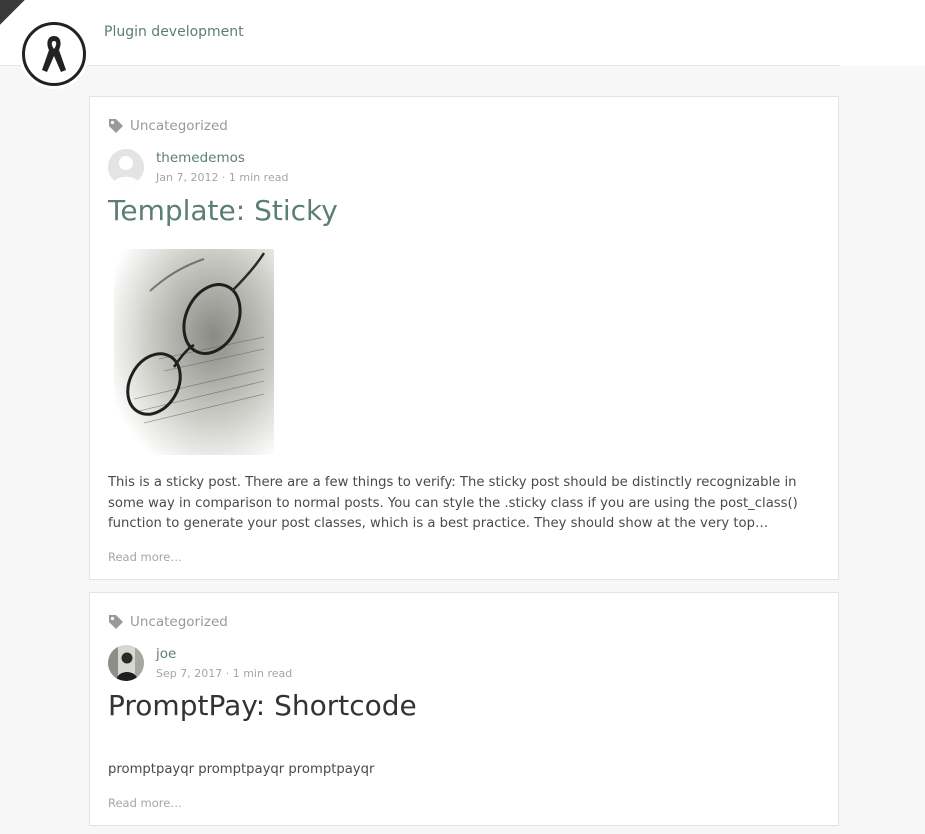 The image size is (925, 834). What do you see at coordinates (200, 158) in the screenshot?
I see `author-name: themedemos` at bounding box center [200, 158].